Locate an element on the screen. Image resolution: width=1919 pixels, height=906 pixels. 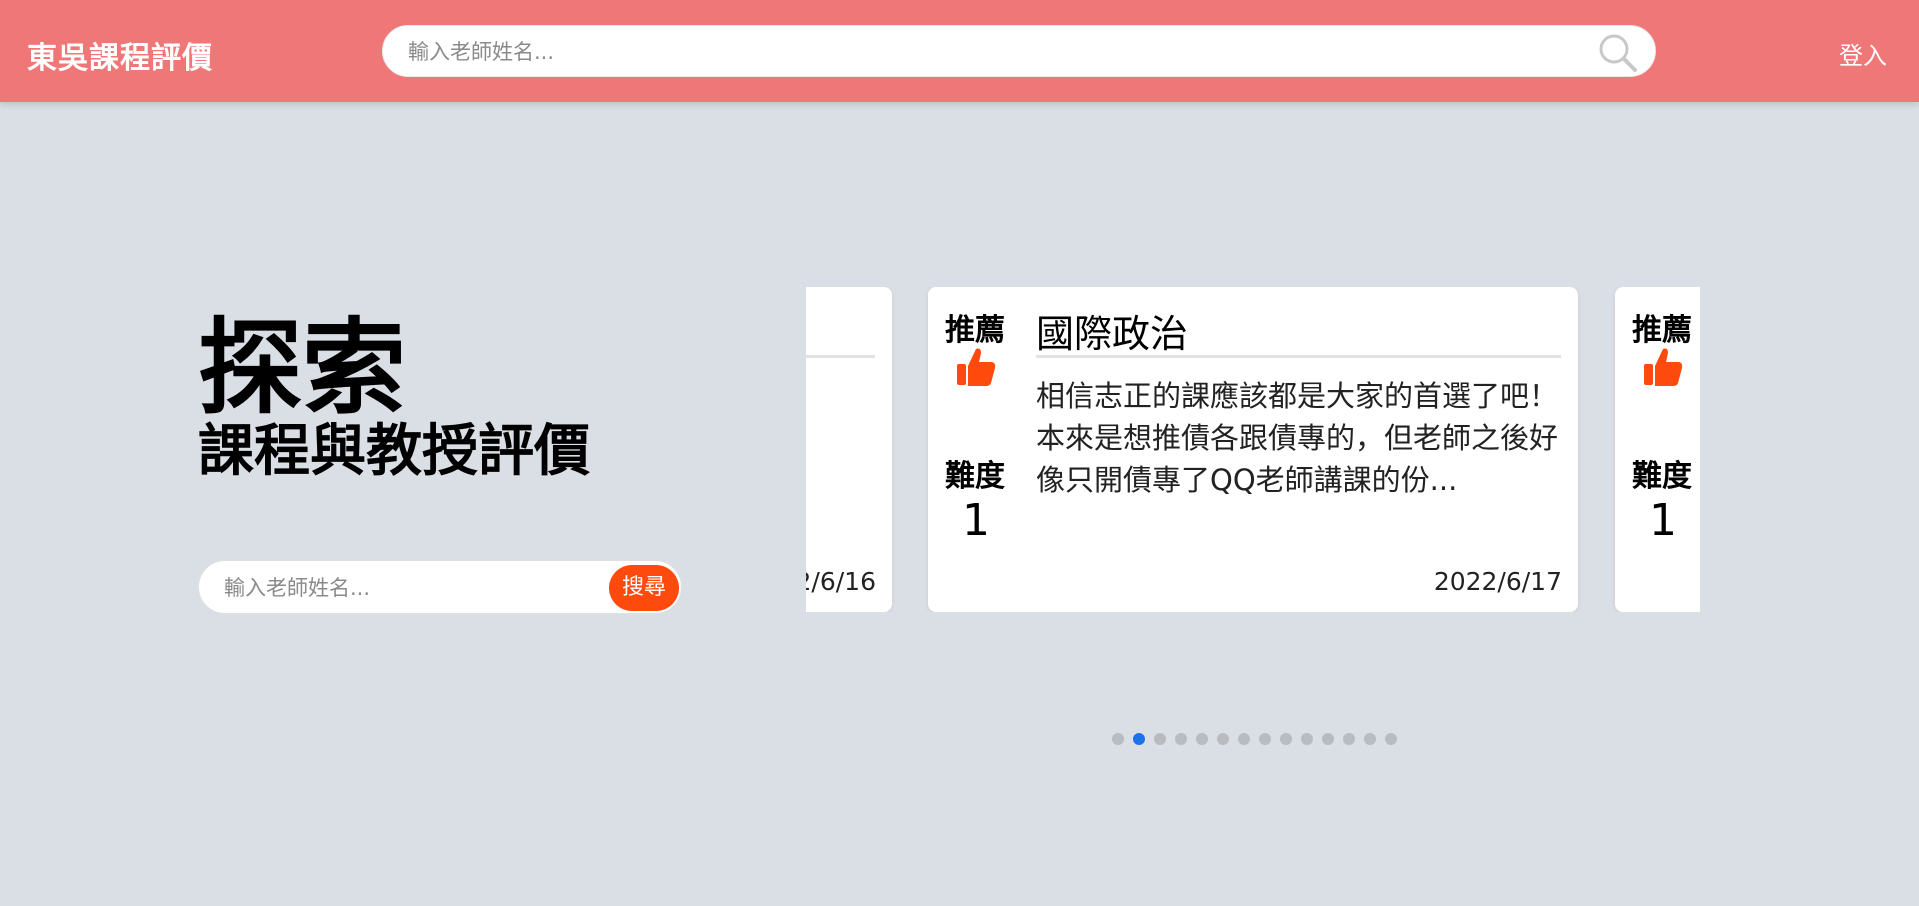
brand-logo: 東吳課程評價 is located at coordinates (120, 55).